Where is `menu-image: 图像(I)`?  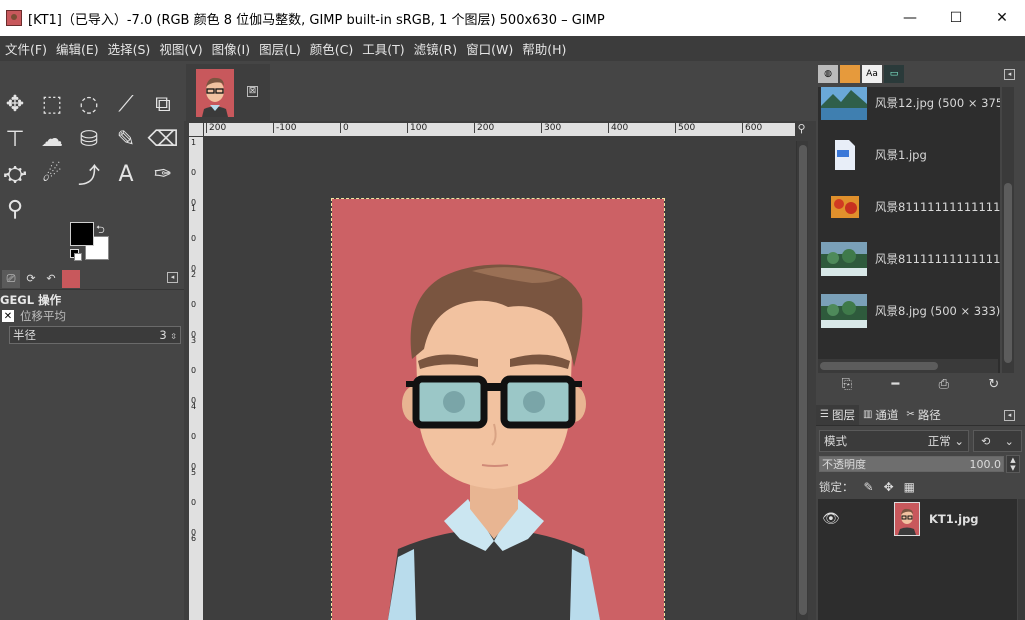
menu-image: 图像(I) is located at coordinates (232, 48).